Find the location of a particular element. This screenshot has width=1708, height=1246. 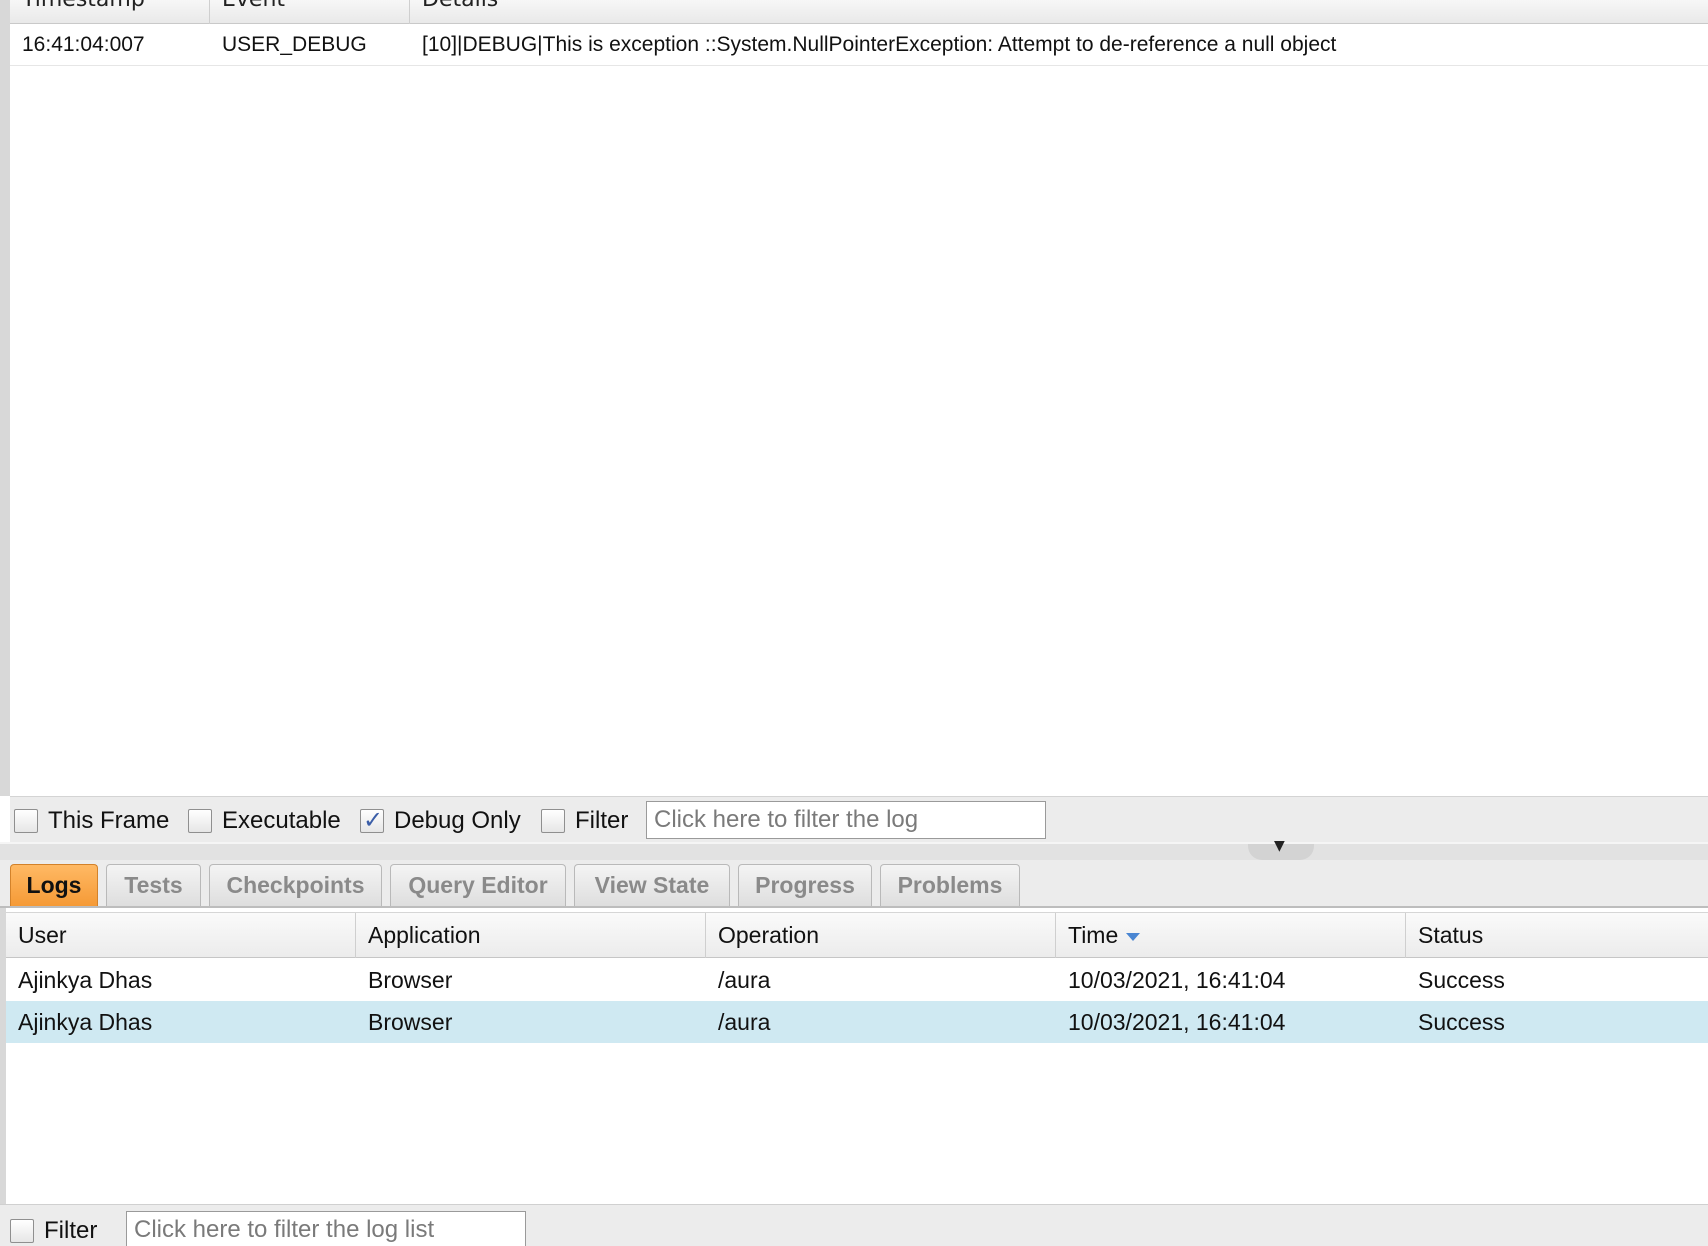

this-frame-checkbox is located at coordinates (26, 821).